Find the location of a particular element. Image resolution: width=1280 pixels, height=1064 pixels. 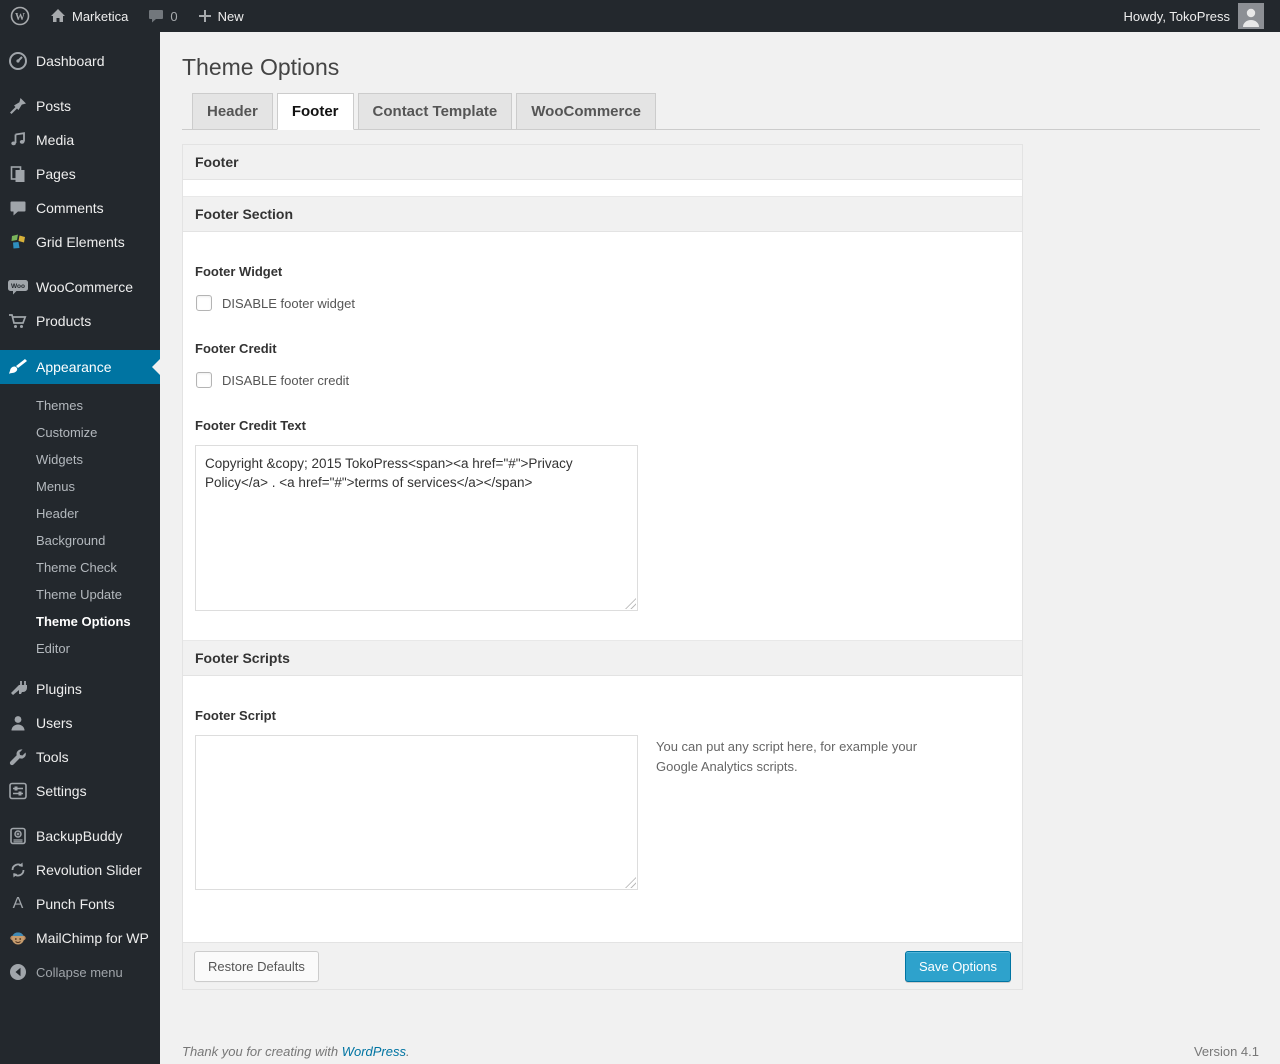

pages-icon is located at coordinates (18, 174).